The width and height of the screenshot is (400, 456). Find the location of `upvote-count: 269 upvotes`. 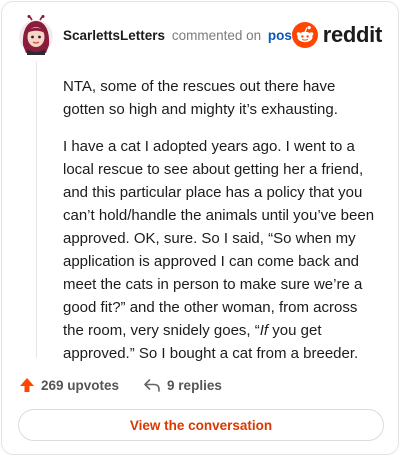

upvote-count: 269 upvotes is located at coordinates (80, 385).